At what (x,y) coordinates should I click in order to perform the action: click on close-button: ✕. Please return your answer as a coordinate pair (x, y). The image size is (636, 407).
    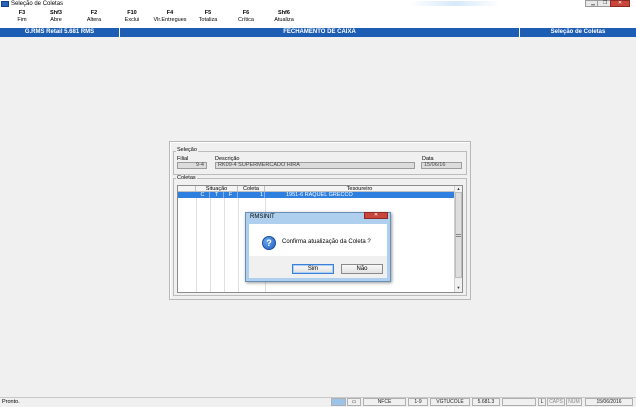
    Looking at the image, I should click on (620, 3).